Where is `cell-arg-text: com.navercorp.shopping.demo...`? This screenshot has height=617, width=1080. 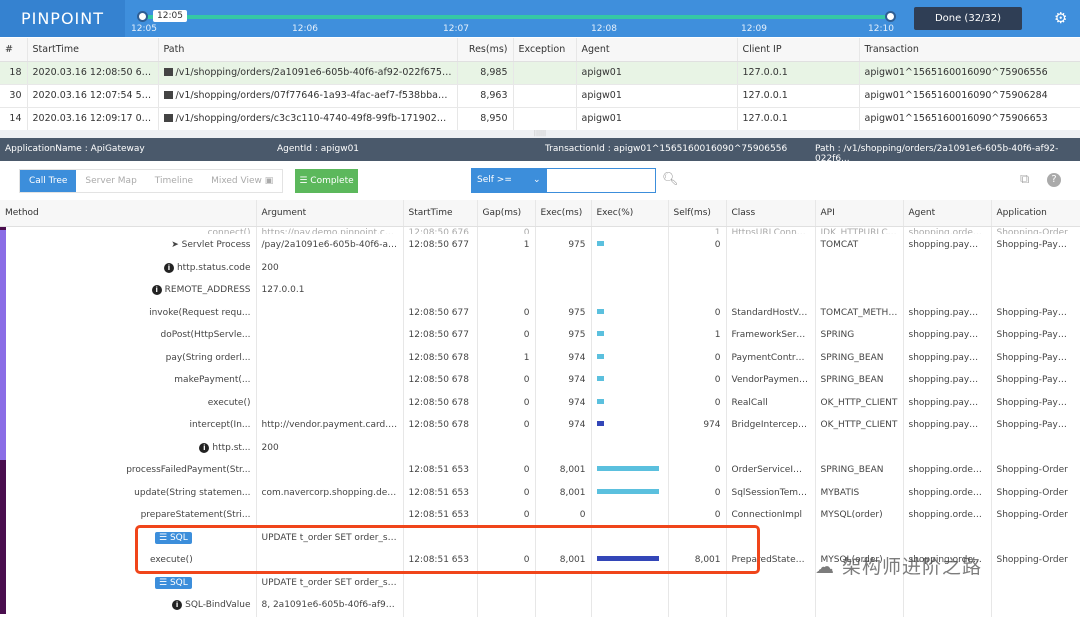 cell-arg-text: com.navercorp.shopping.demo... is located at coordinates (333, 493).